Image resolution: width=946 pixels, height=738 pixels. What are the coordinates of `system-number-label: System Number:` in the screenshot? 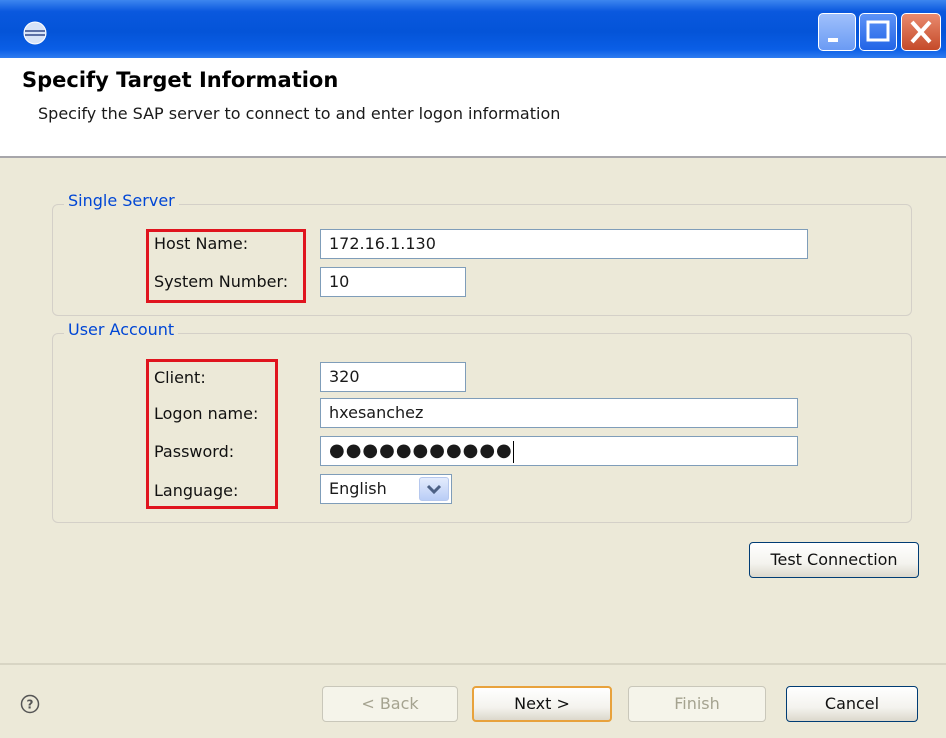 It's located at (221, 281).